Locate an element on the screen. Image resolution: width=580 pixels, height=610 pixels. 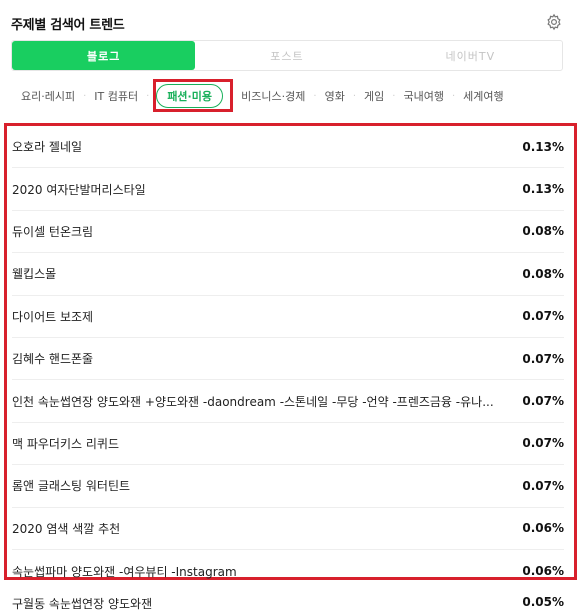
tab-blog: 블로그 is located at coordinates (104, 55).